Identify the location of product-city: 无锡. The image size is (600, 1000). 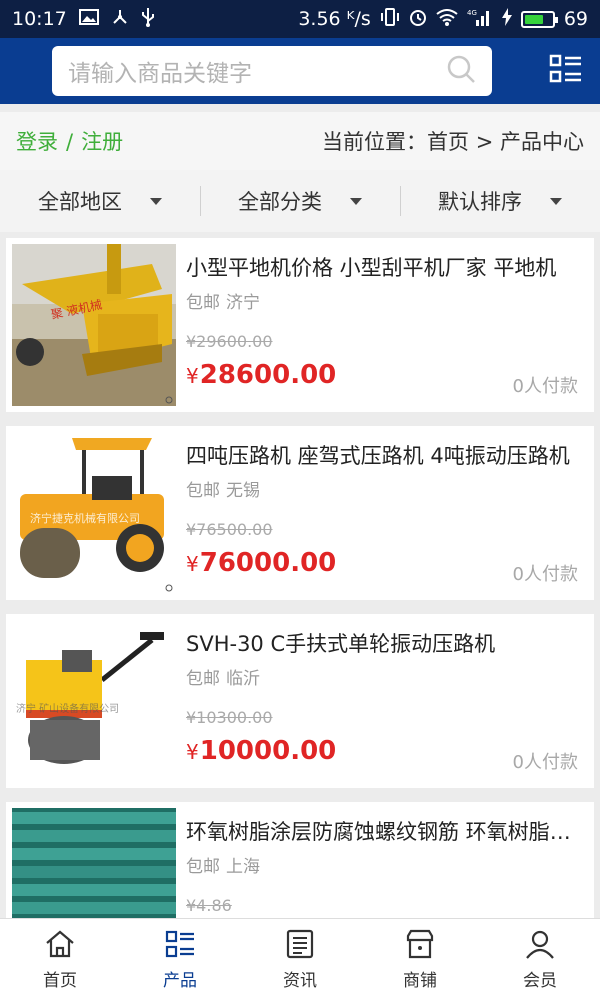
(243, 491).